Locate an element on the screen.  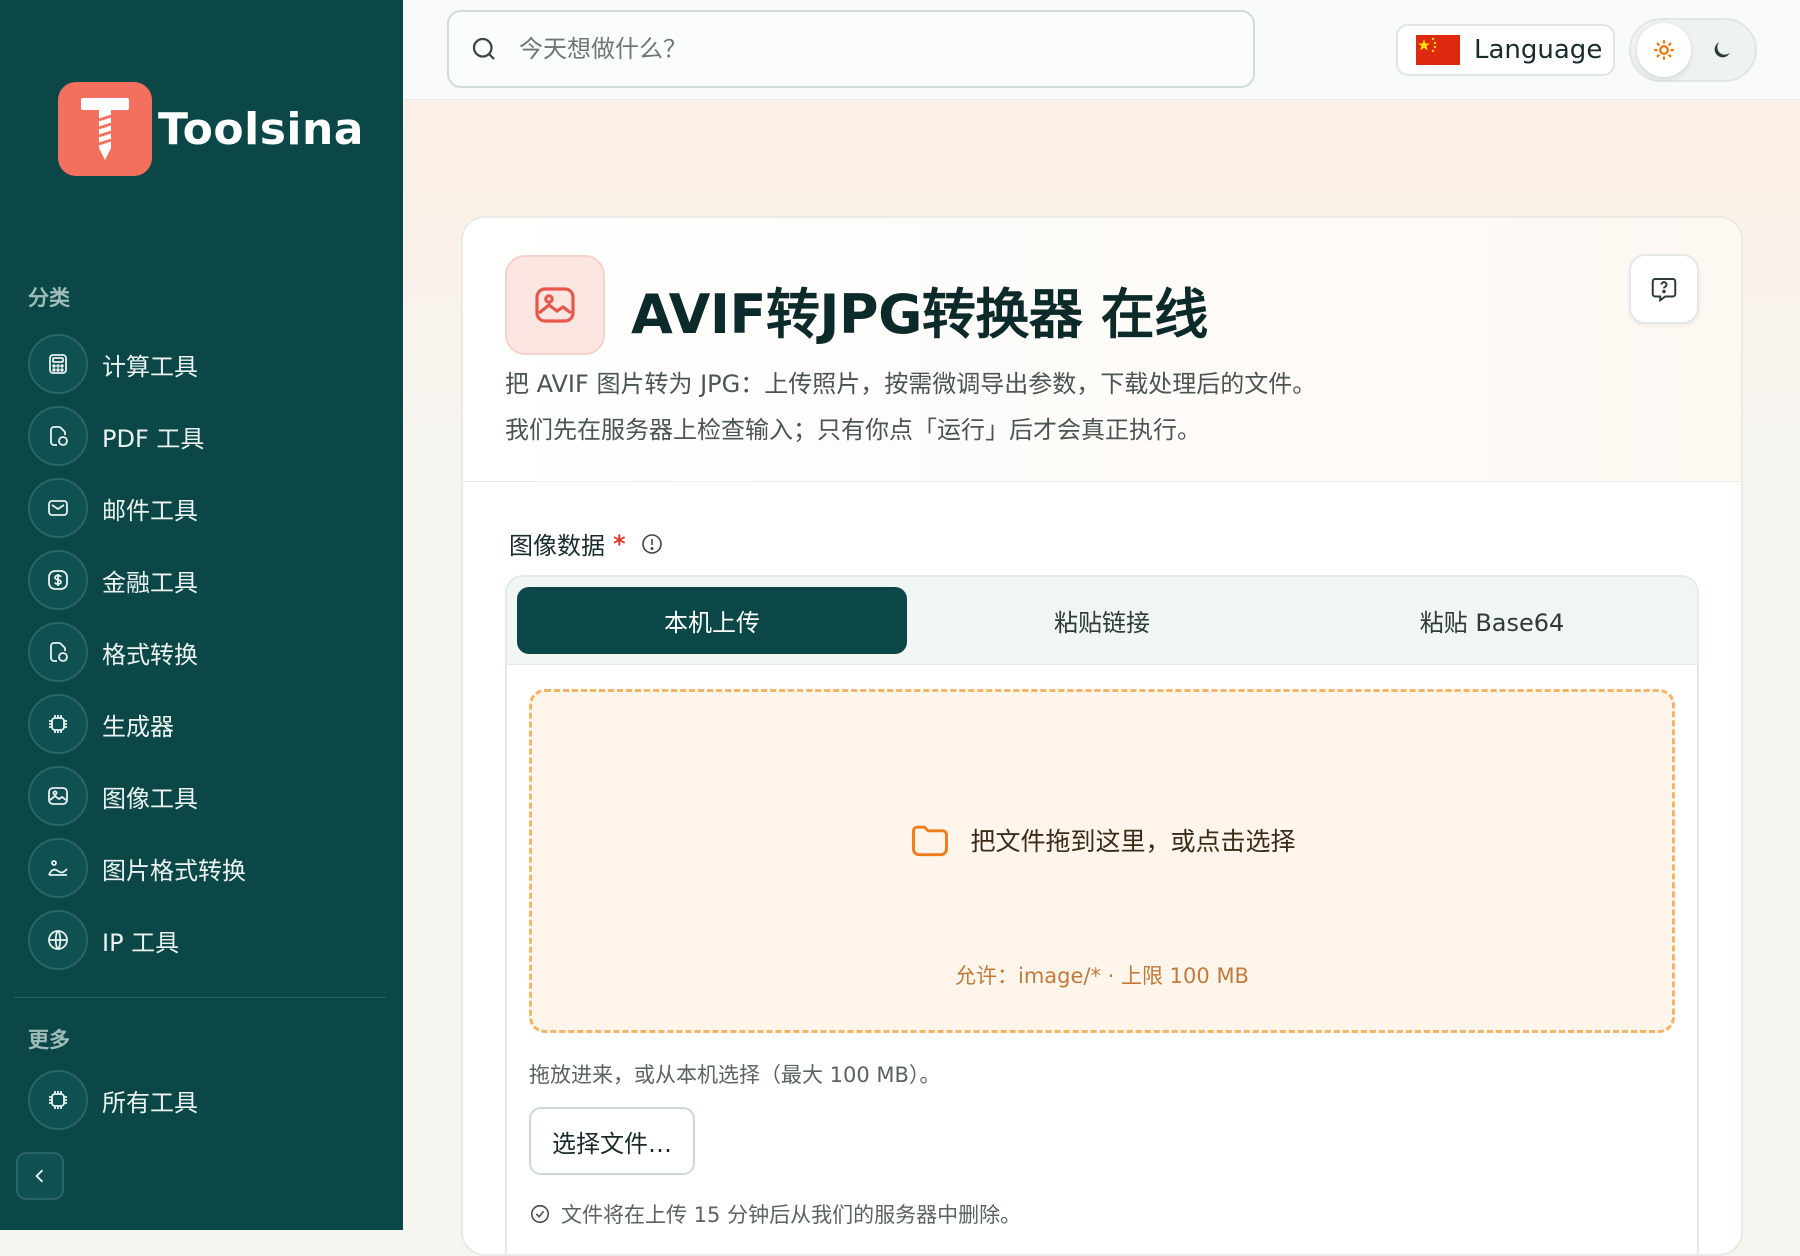
theme-light-option is located at coordinates (1664, 50).